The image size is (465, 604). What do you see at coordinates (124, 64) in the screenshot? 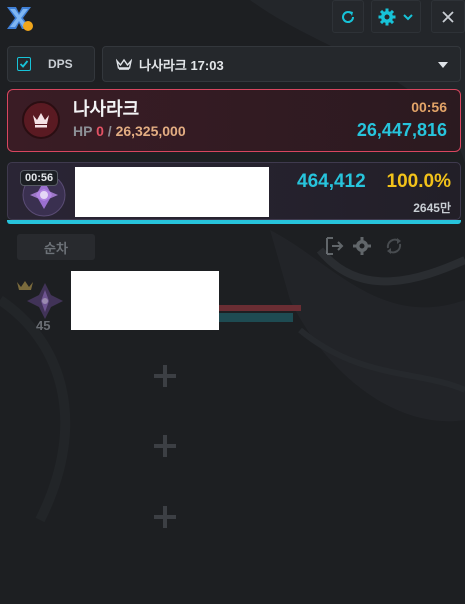
I see `crown-icon` at bounding box center [124, 64].